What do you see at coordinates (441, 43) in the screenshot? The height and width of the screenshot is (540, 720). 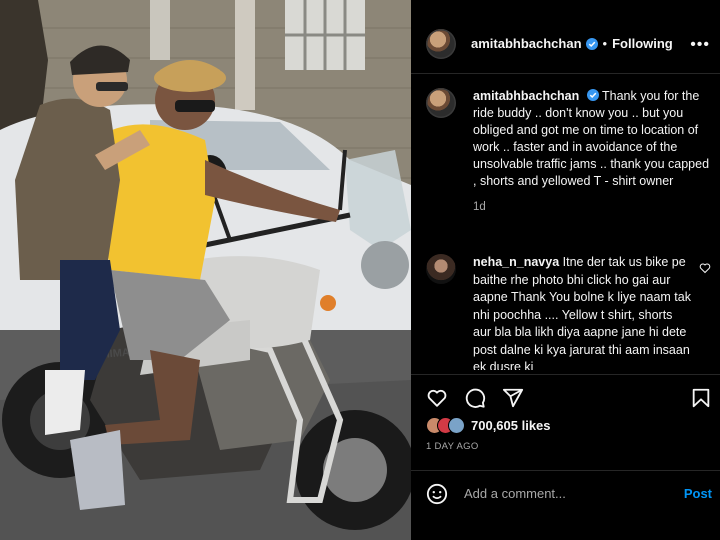 I see `author-avatar` at bounding box center [441, 43].